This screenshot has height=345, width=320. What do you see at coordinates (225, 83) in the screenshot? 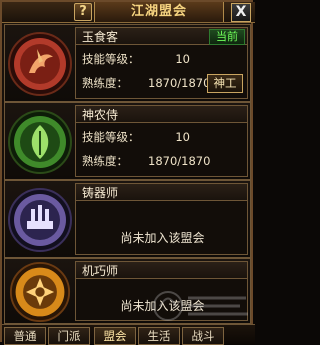
I see `shengong-button: 神工` at bounding box center [225, 83].